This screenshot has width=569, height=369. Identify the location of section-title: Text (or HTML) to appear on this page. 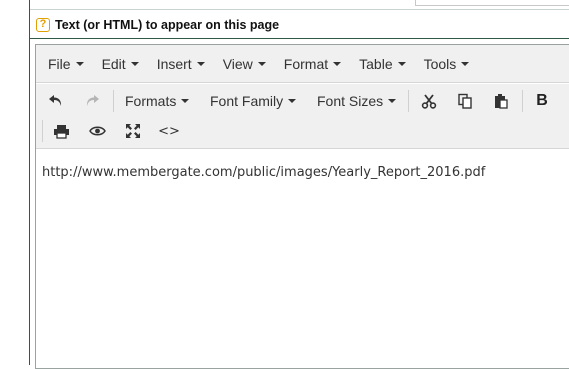
(167, 25).